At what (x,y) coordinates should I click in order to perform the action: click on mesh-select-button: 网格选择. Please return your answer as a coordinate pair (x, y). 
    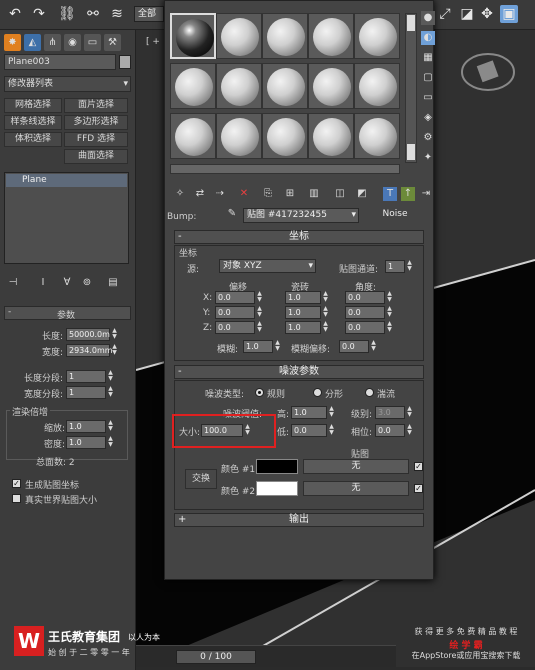
    Looking at the image, I should click on (33, 105).